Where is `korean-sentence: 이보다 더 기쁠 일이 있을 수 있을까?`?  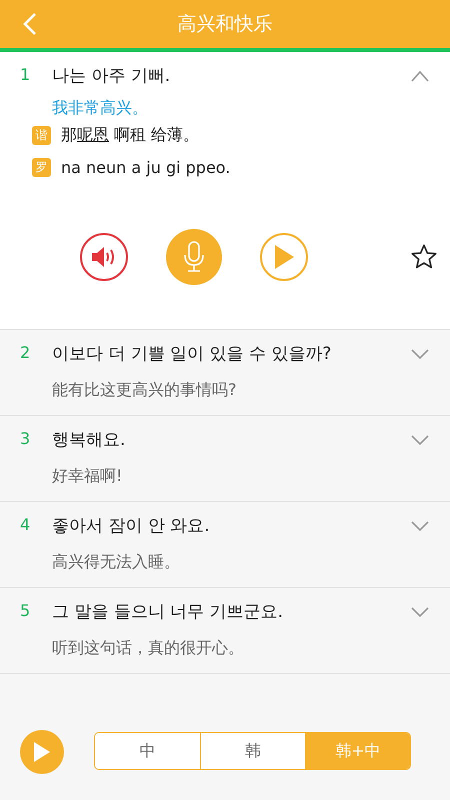 korean-sentence: 이보다 더 기쁠 일이 있을 수 있을까? is located at coordinates (192, 354).